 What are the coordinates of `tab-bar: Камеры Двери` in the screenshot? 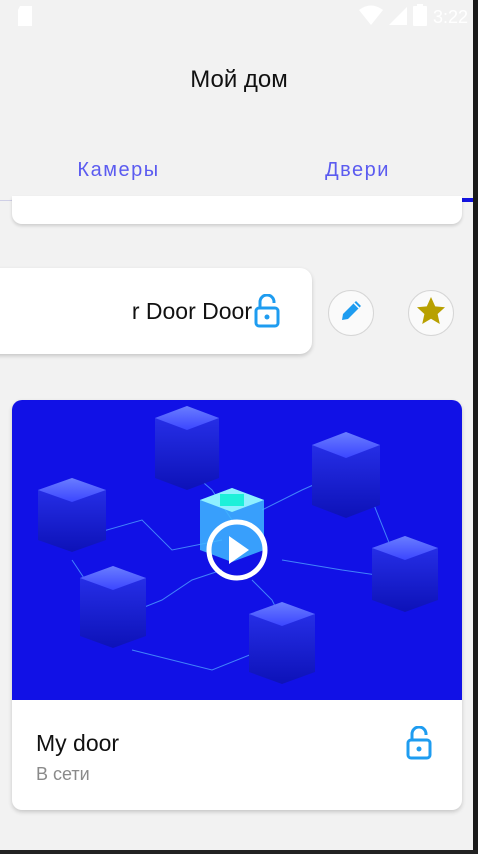 It's located at (239, 171).